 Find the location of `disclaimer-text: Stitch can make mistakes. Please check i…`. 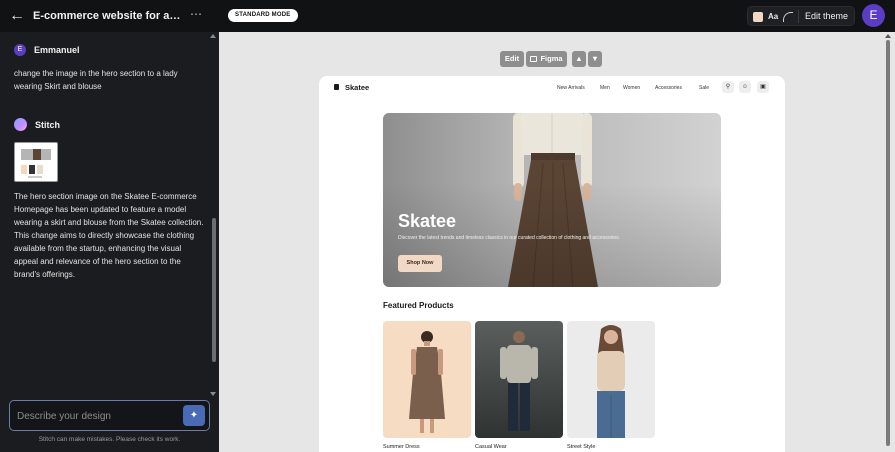

disclaimer-text: Stitch can make mistakes. Please check i… is located at coordinates (109, 439).